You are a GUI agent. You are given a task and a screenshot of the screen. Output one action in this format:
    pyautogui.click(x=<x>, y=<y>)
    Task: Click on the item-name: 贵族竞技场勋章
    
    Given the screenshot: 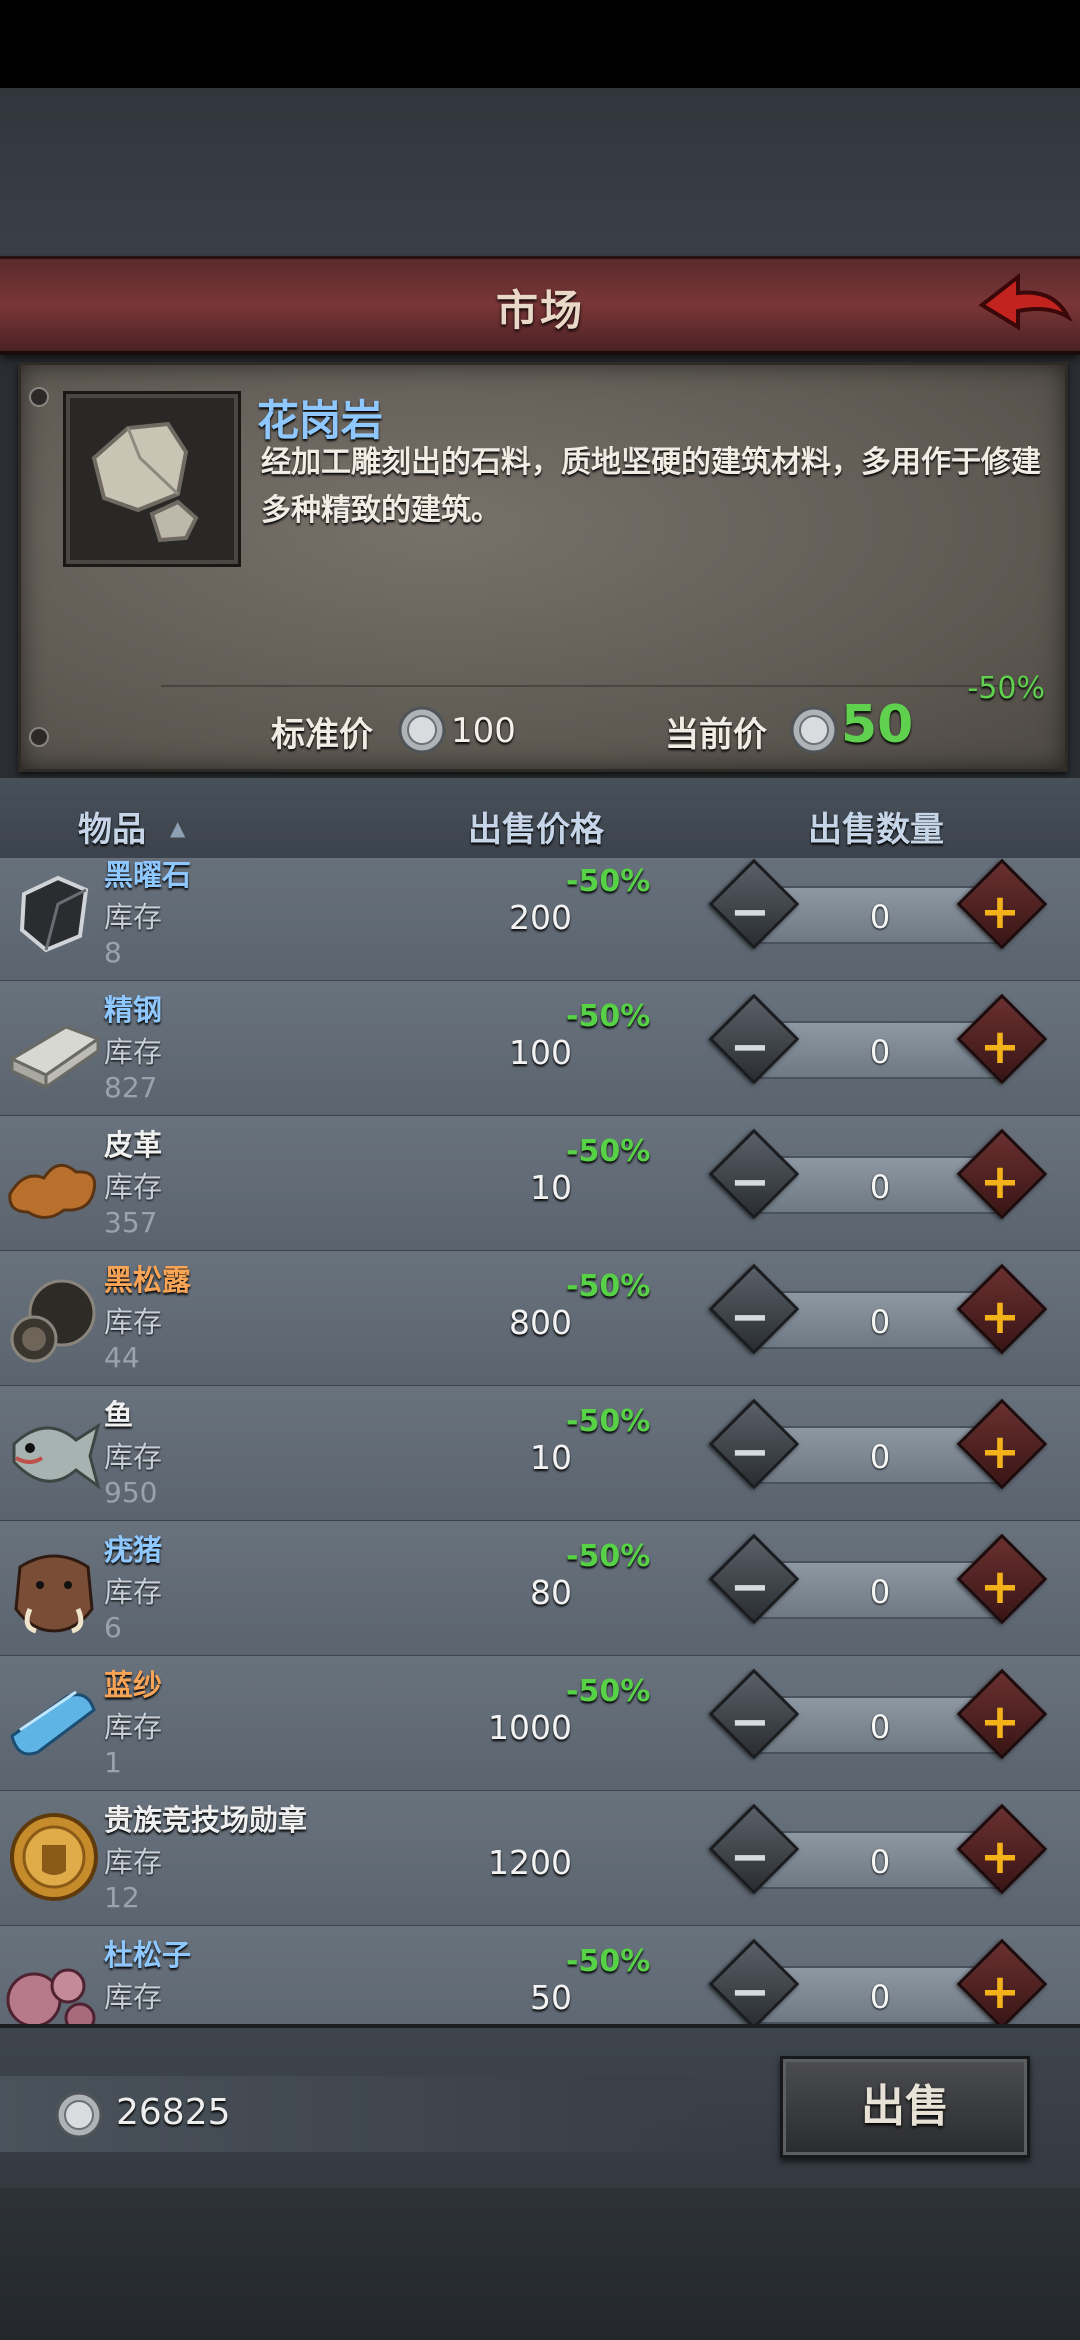 What is the action you would take?
    pyautogui.click(x=206, y=1820)
    